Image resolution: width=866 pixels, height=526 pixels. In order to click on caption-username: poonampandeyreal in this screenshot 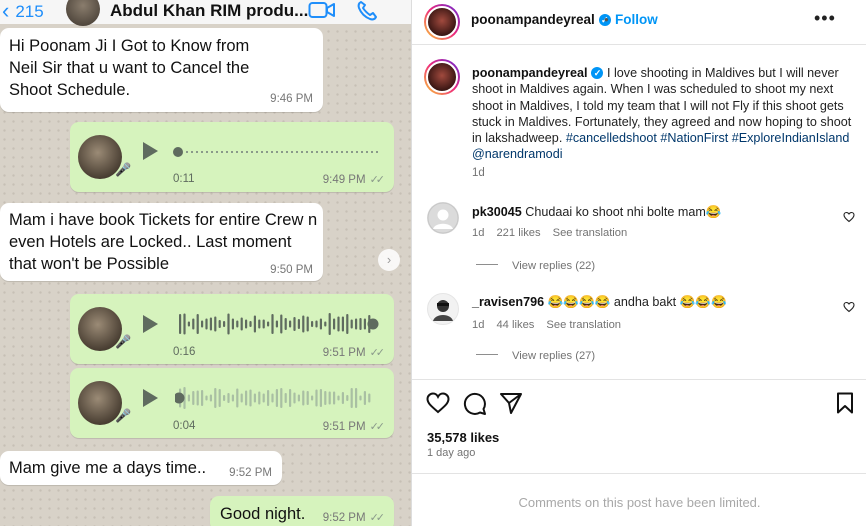, I will do `click(529, 73)`.